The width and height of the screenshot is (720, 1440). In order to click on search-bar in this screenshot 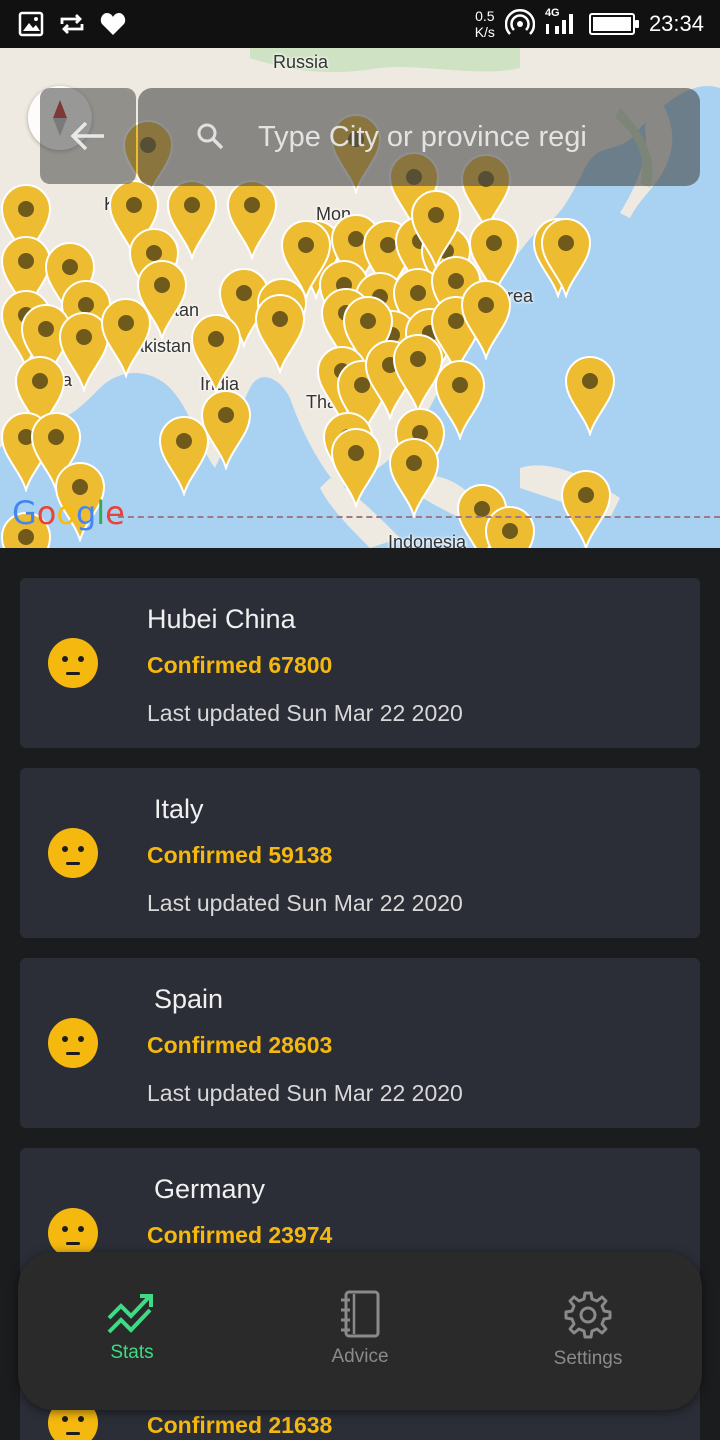, I will do `click(419, 137)`.